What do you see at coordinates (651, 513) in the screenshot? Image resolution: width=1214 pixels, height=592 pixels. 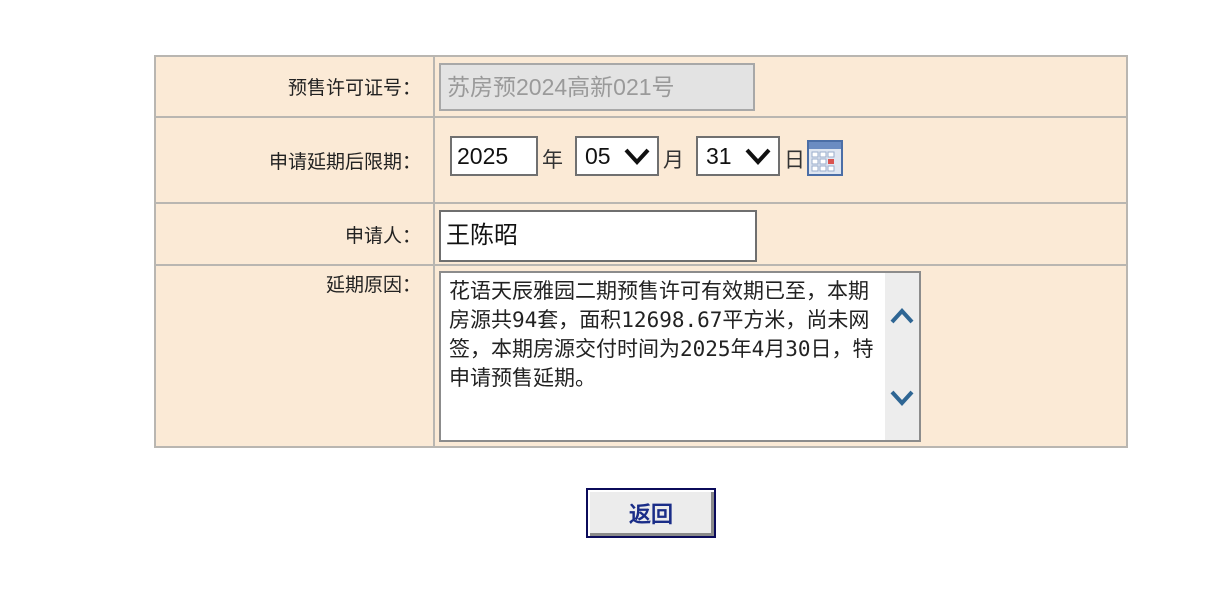 I see `back-button: 返回` at bounding box center [651, 513].